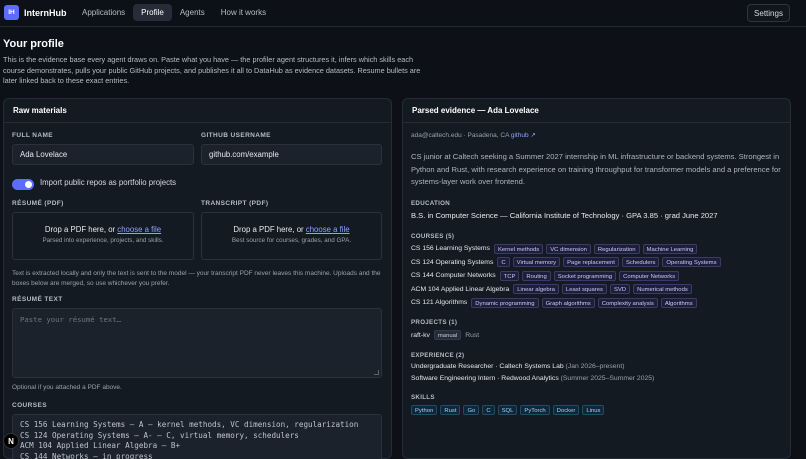  What do you see at coordinates (536, 289) in the screenshot?
I see `skill-tag: Linear algebra` at bounding box center [536, 289].